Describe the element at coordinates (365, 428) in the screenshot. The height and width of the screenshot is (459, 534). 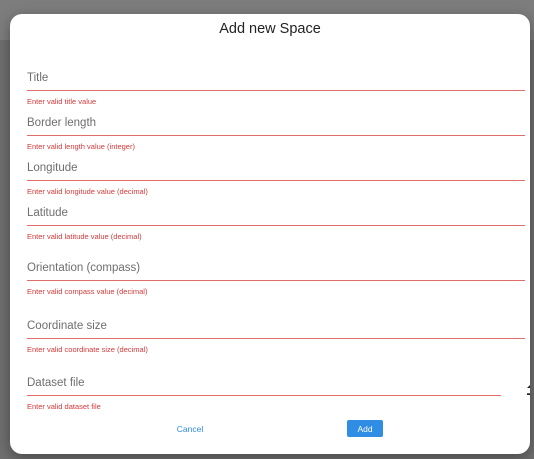
I see `add-button: Add` at that location.